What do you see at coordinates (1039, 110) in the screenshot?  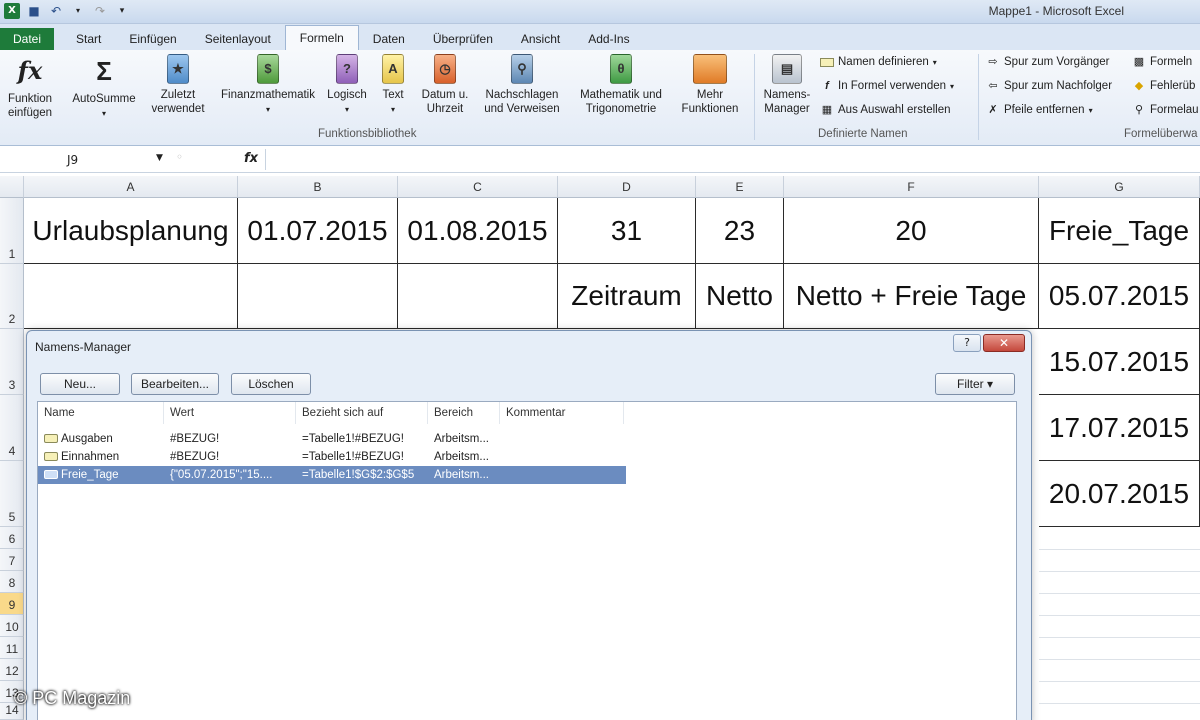 I see `pfeile-entfernen-button: ✗ Pfeile entfernen ▾` at bounding box center [1039, 110].